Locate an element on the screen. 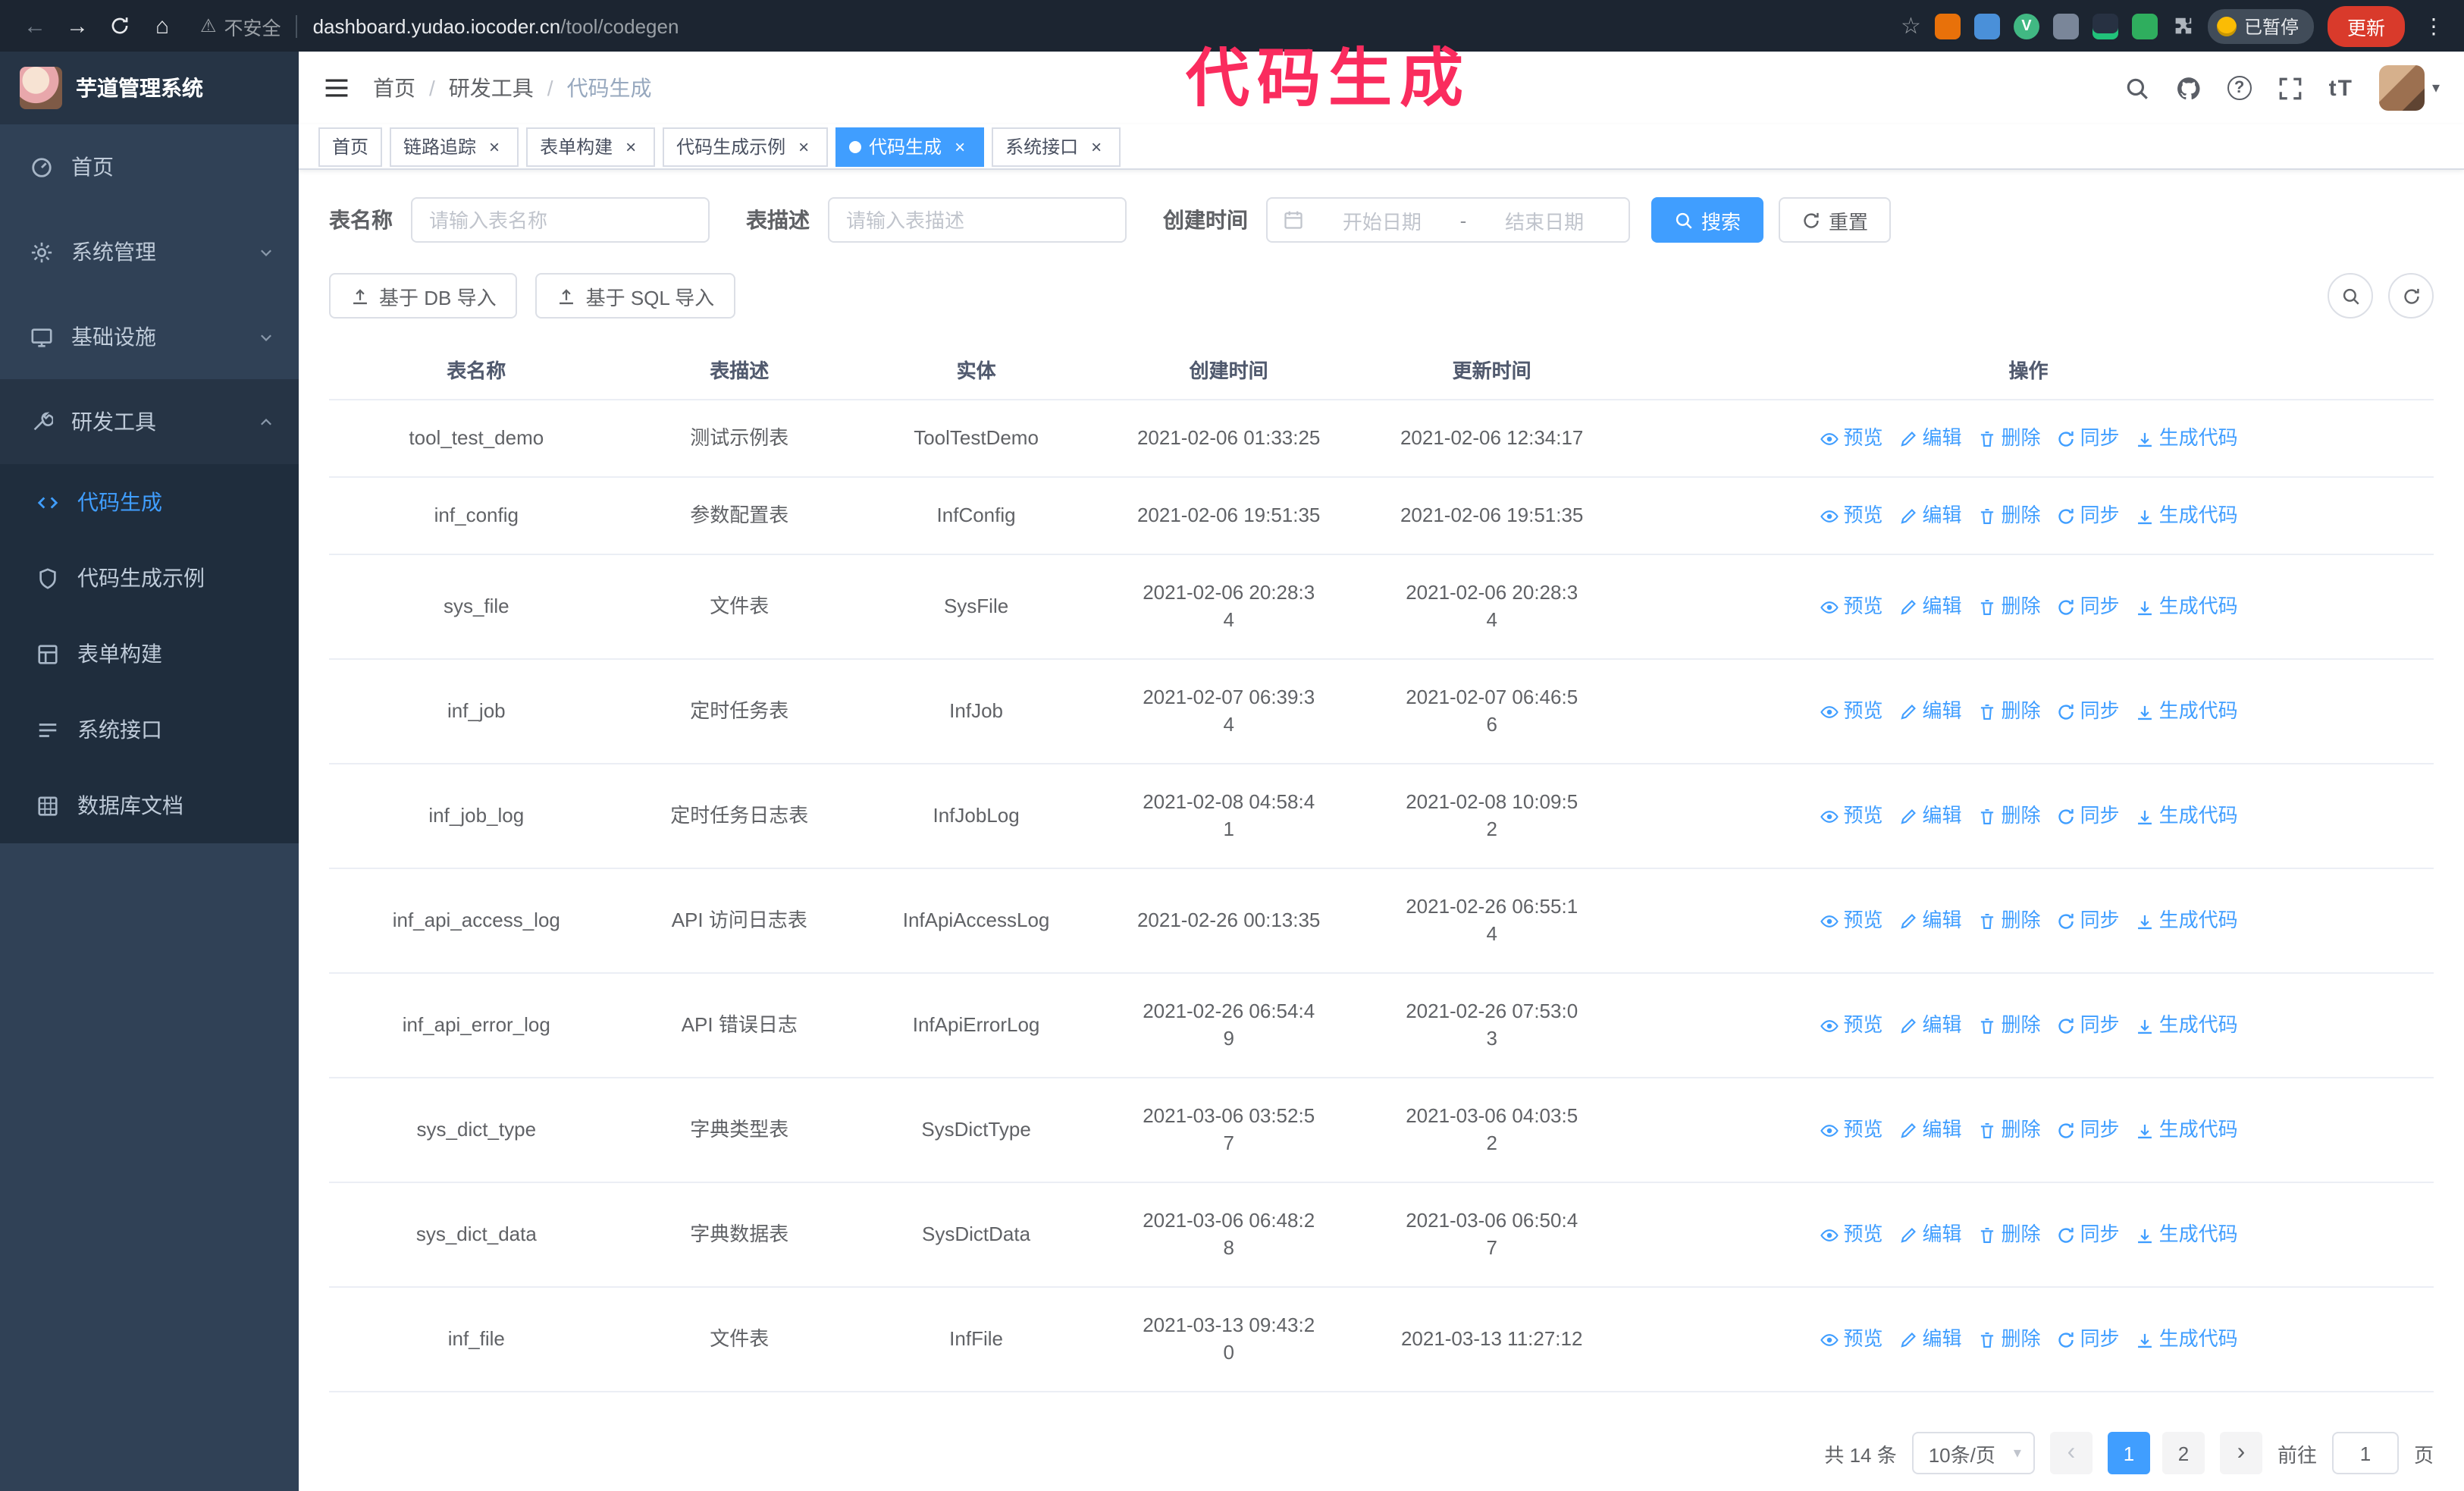  view-tab: 表单构建 × is located at coordinates (591, 146).